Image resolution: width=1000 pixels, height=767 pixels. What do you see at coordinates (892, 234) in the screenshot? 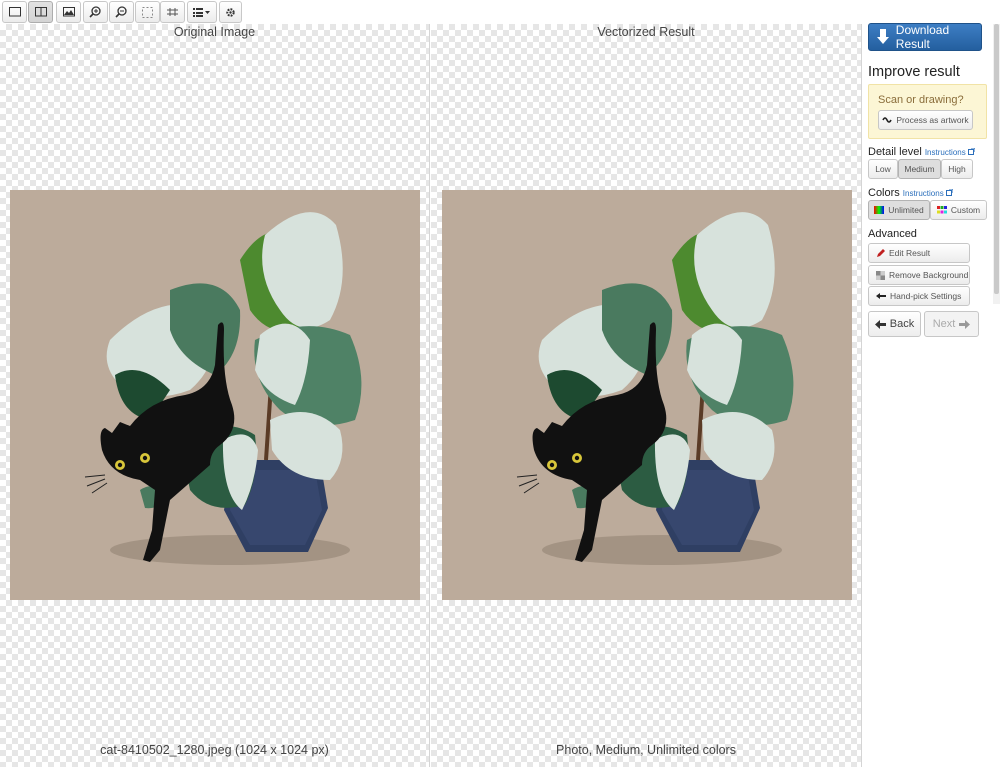
I see `advanced-heading: Advanced` at bounding box center [892, 234].